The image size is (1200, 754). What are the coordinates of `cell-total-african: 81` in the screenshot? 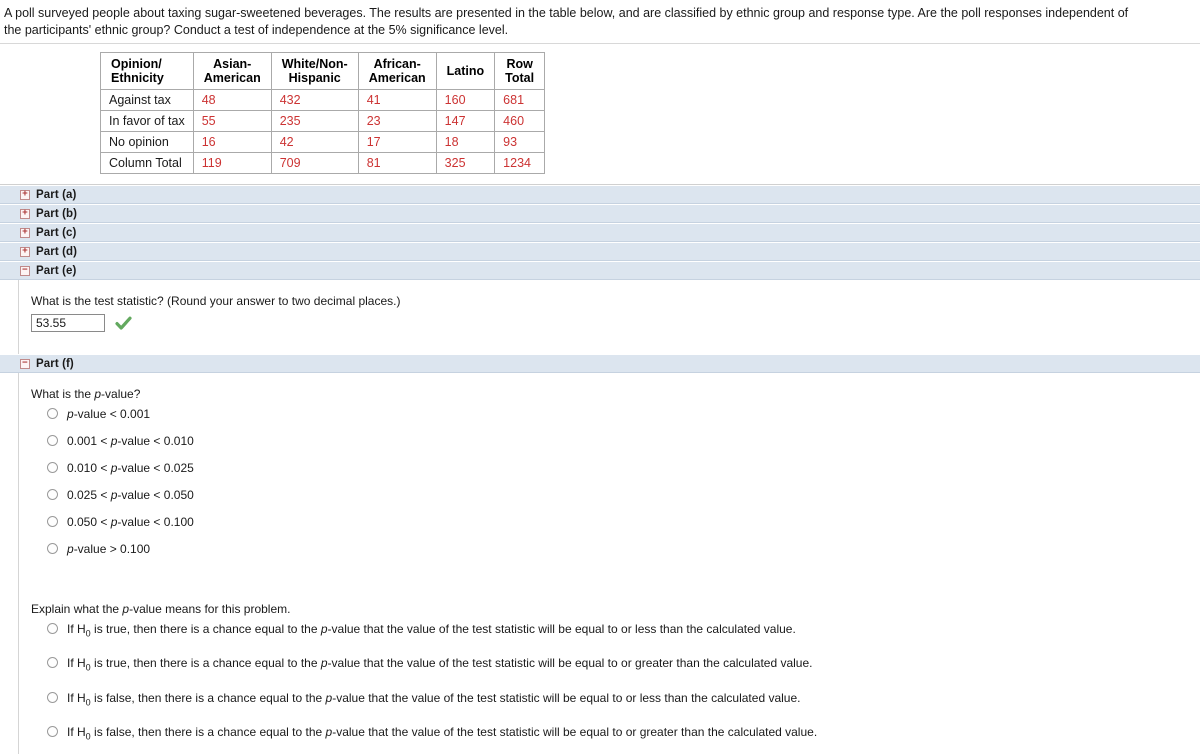 It's located at (397, 163).